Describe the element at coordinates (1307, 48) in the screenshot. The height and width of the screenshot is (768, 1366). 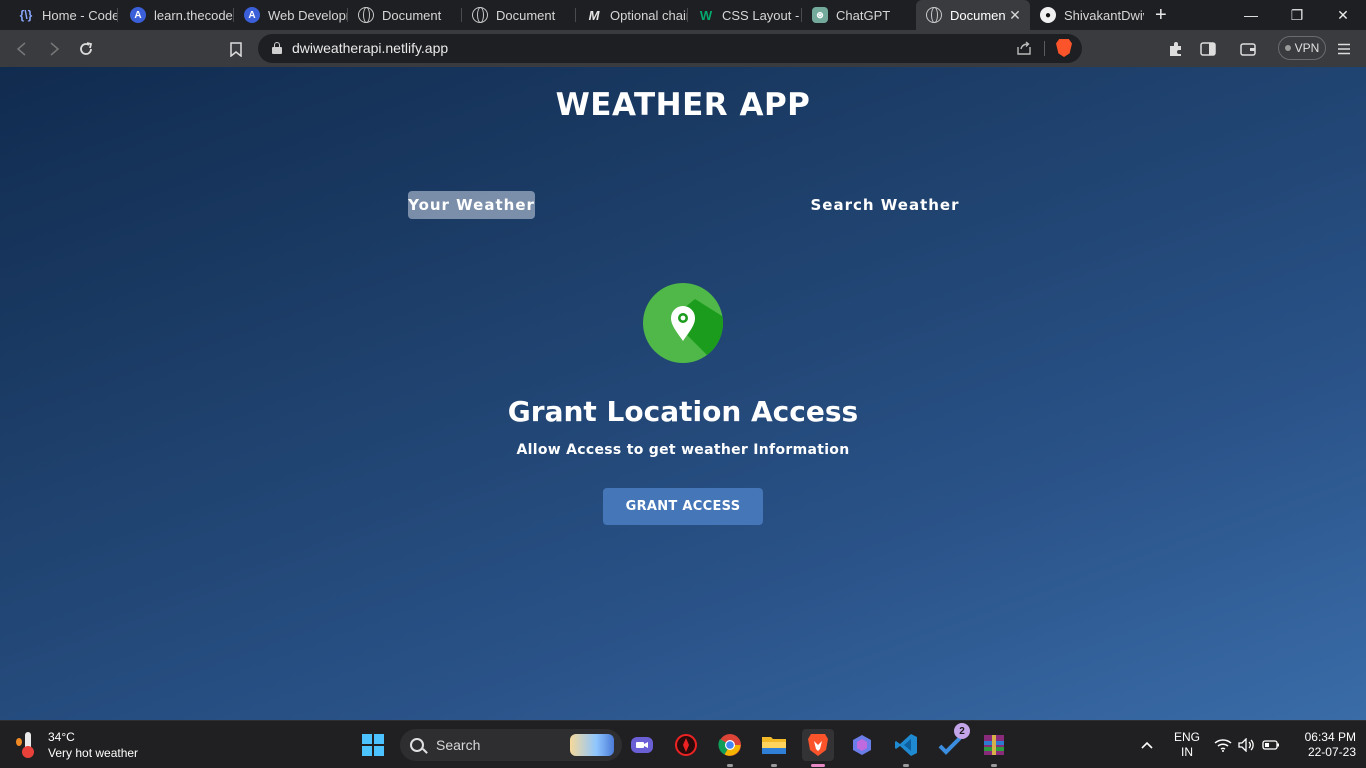
I see `vpn-label: VPN` at that location.